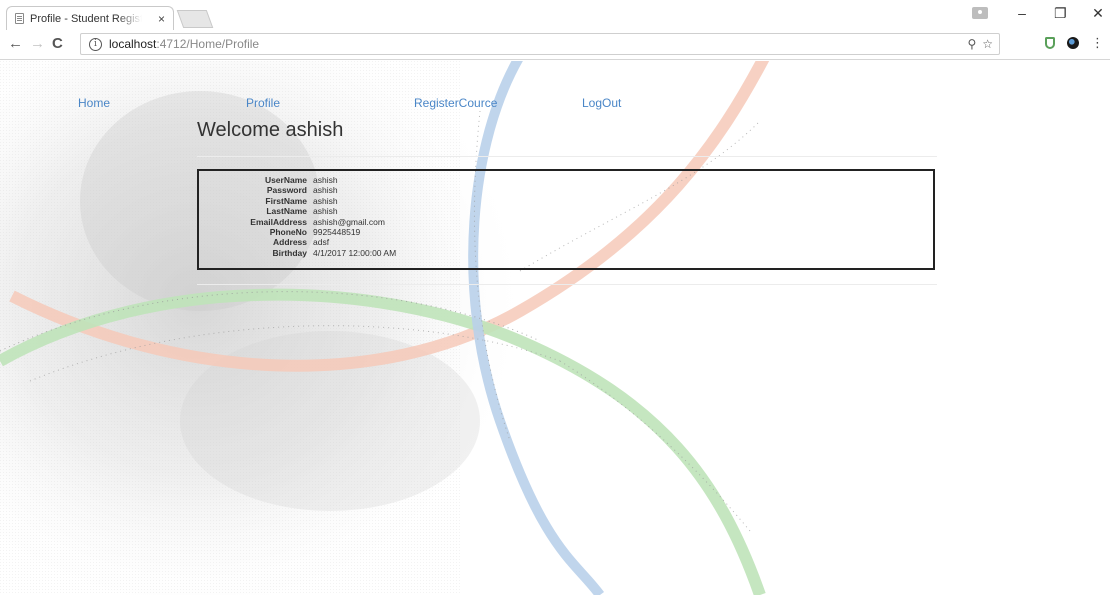 This screenshot has height=595, width=1110. What do you see at coordinates (161, 19) in the screenshot?
I see `close-icon: ×` at bounding box center [161, 19].